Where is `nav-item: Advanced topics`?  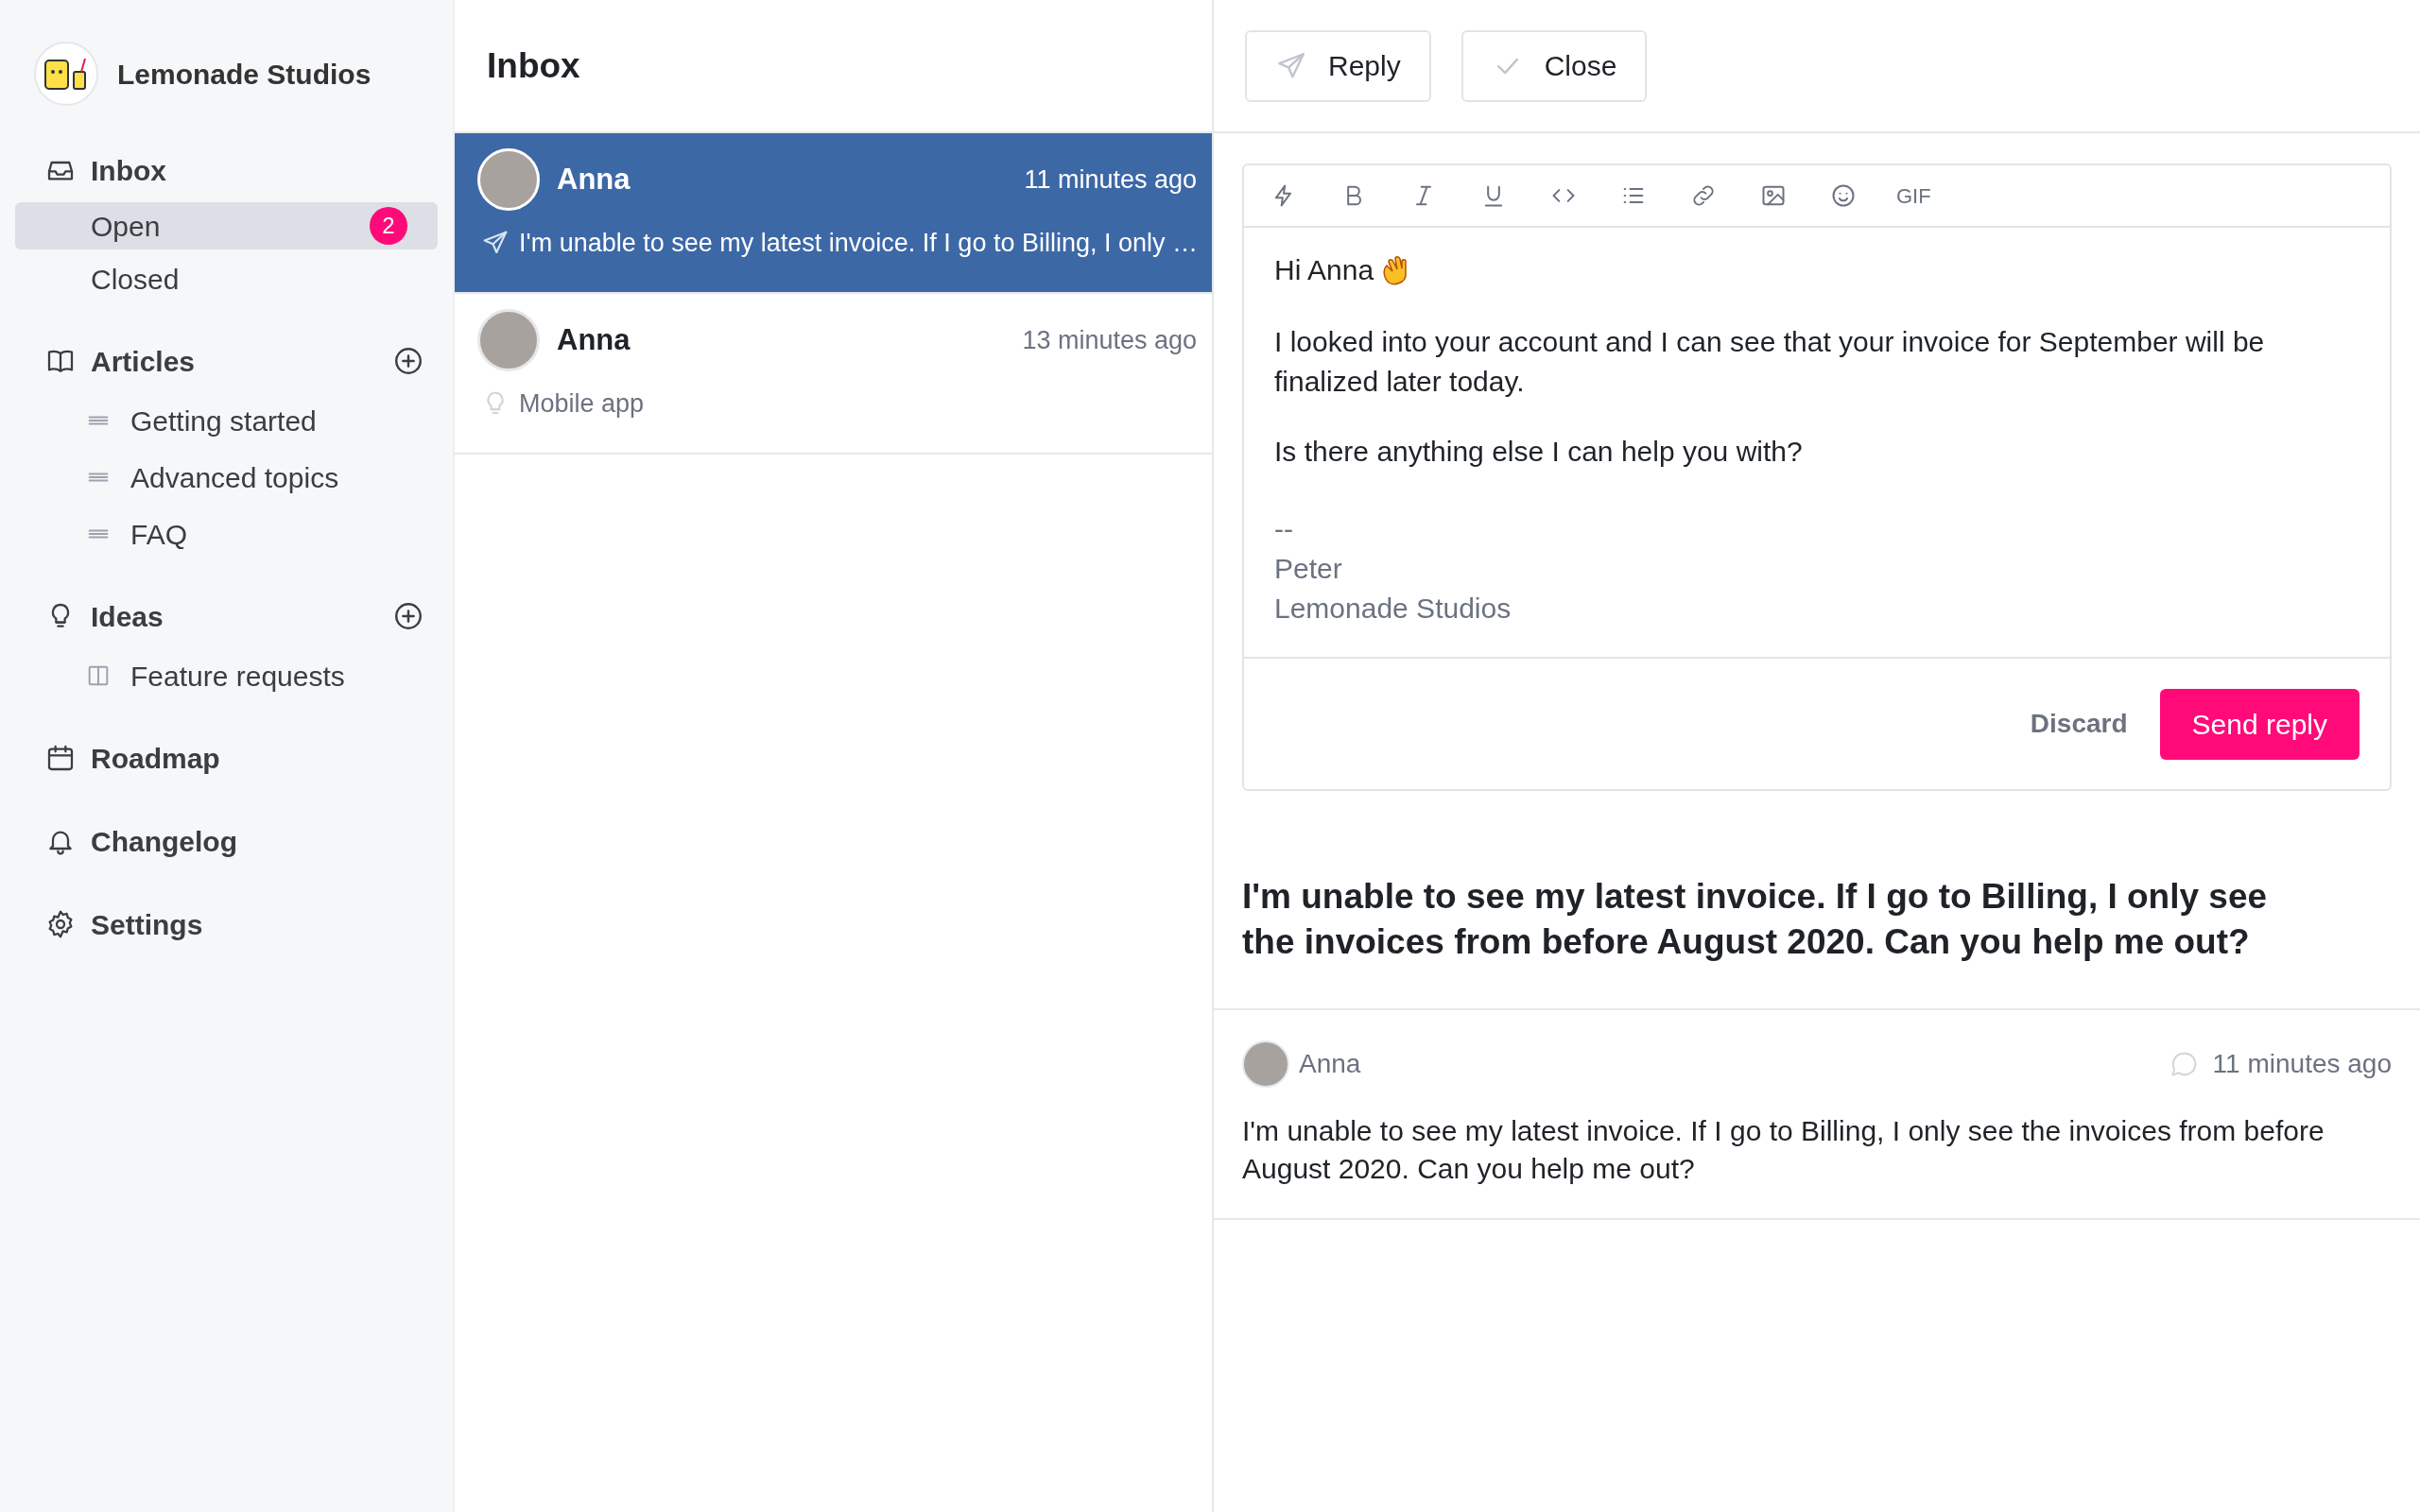 nav-item: Advanced topics is located at coordinates (226, 477).